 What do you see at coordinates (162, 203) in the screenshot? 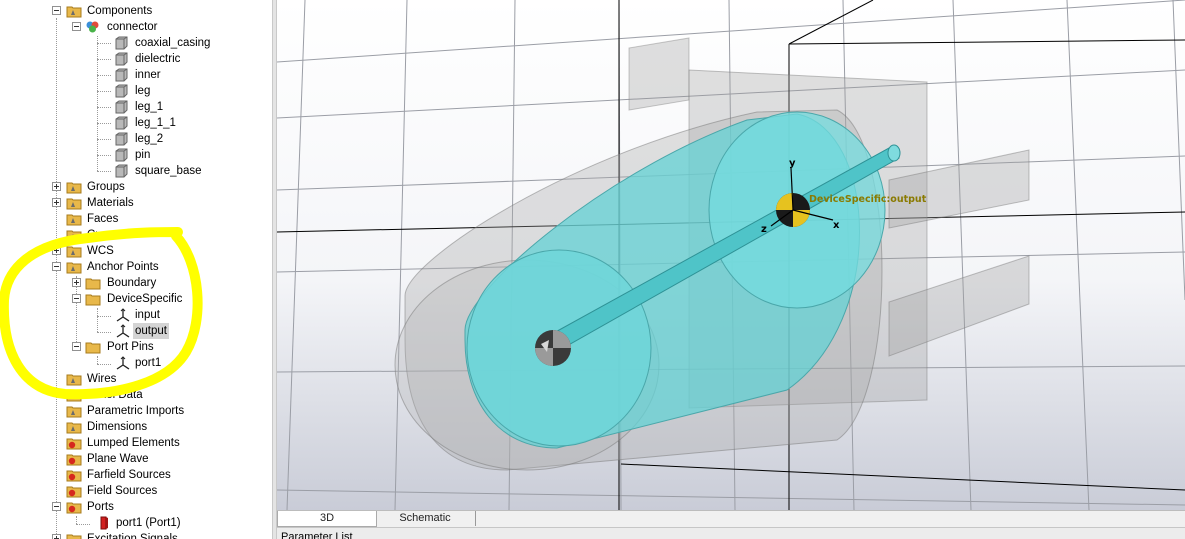
I see `tree-item-materials: Materials` at bounding box center [162, 203].